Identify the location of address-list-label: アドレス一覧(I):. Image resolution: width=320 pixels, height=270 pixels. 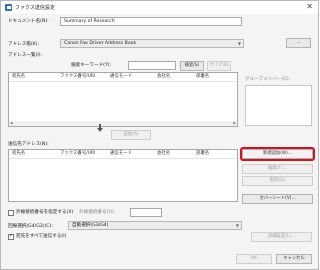
(25, 55).